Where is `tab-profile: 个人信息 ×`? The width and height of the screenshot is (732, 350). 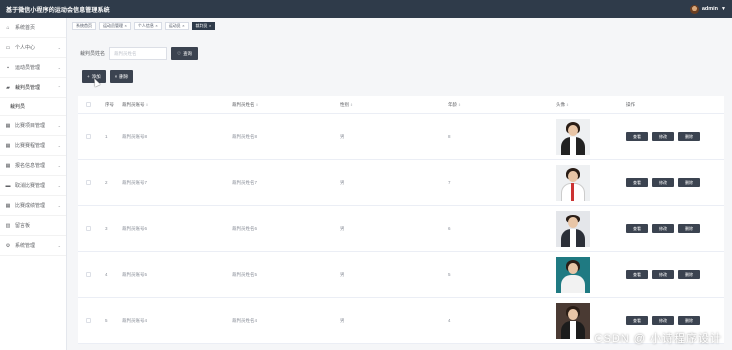 tab-profile: 个人信息 × is located at coordinates (147, 26).